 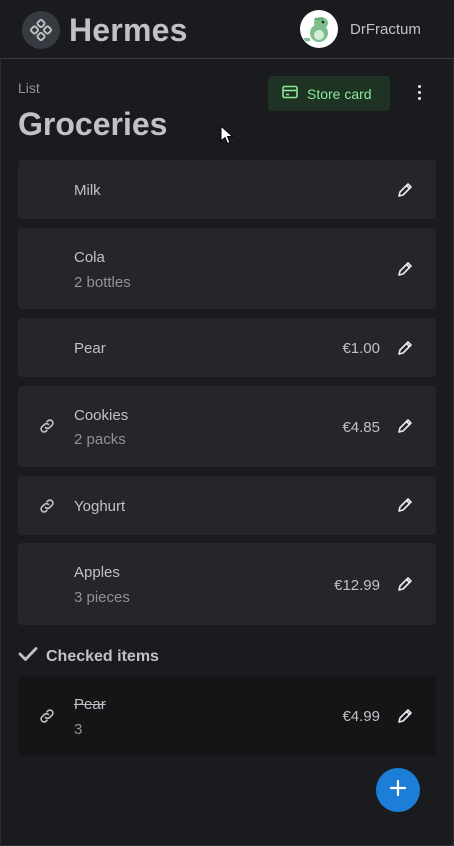 What do you see at coordinates (227, 426) in the screenshot?
I see `list-item: Cookies 2 packs €4.85` at bounding box center [227, 426].